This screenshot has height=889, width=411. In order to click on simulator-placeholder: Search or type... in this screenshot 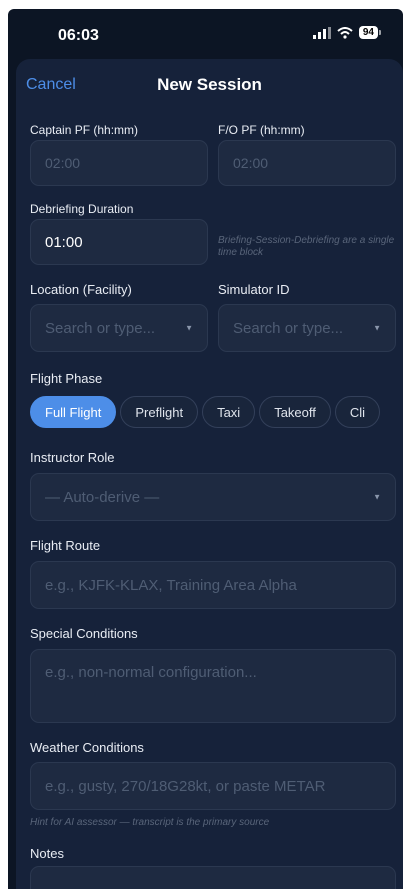, I will do `click(288, 328)`.